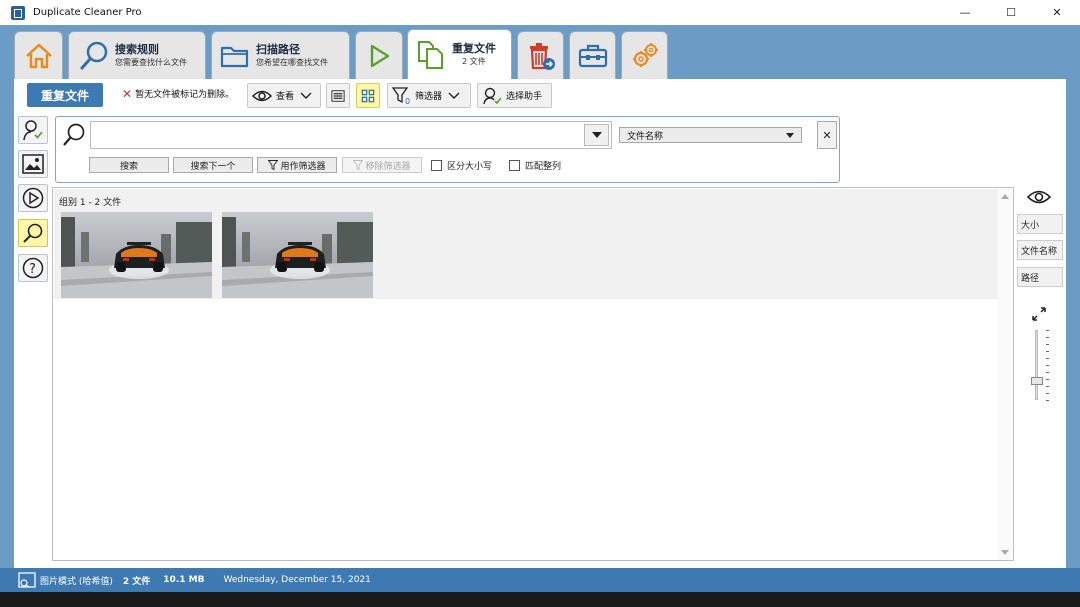 The width and height of the screenshot is (1080, 607). What do you see at coordinates (540, 12) in the screenshot?
I see `title-bar: Duplicate Cleaner Pro — ☐ ✕` at bounding box center [540, 12].